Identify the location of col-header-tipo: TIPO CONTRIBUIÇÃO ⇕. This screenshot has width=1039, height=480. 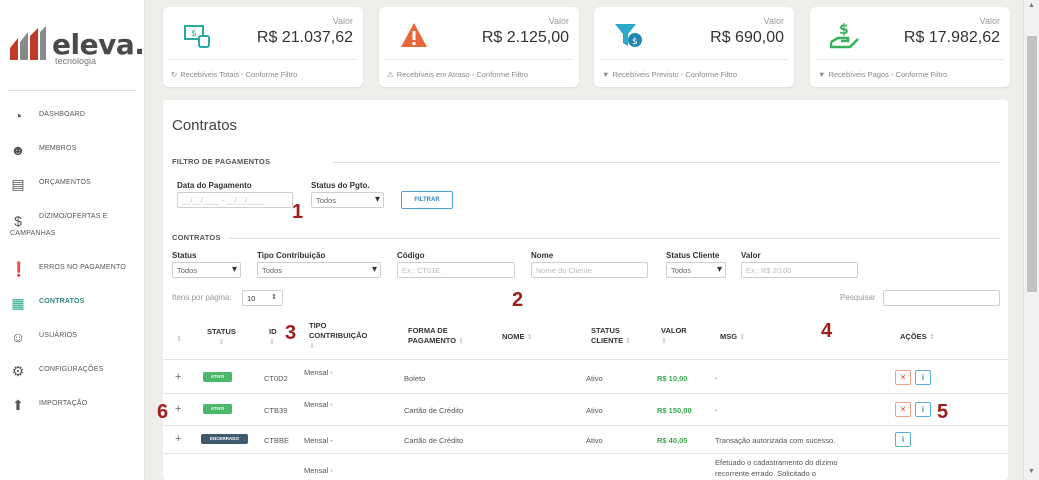
(338, 336).